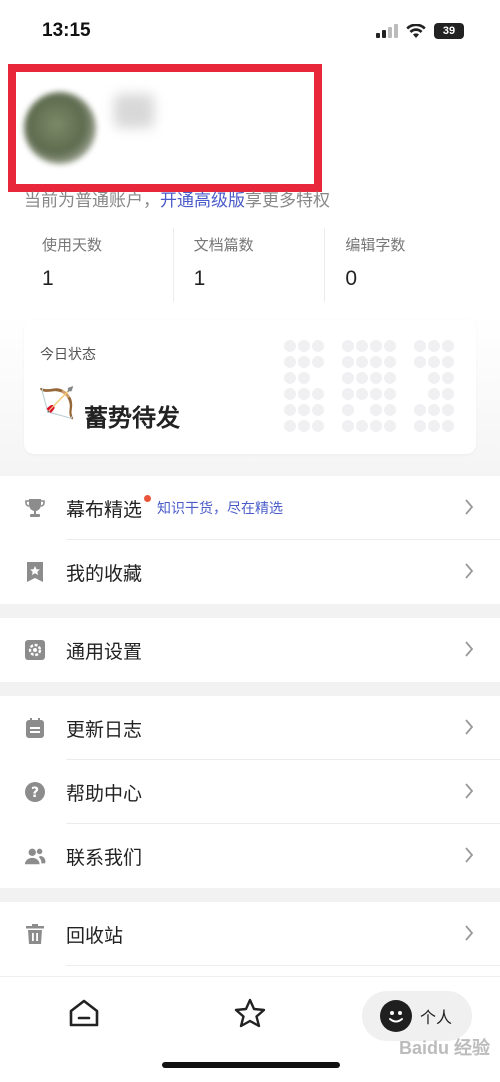 This screenshot has width=500, height=1082. What do you see at coordinates (400, 265) in the screenshot?
I see `stat-words: 编辑字数 0` at bounding box center [400, 265].